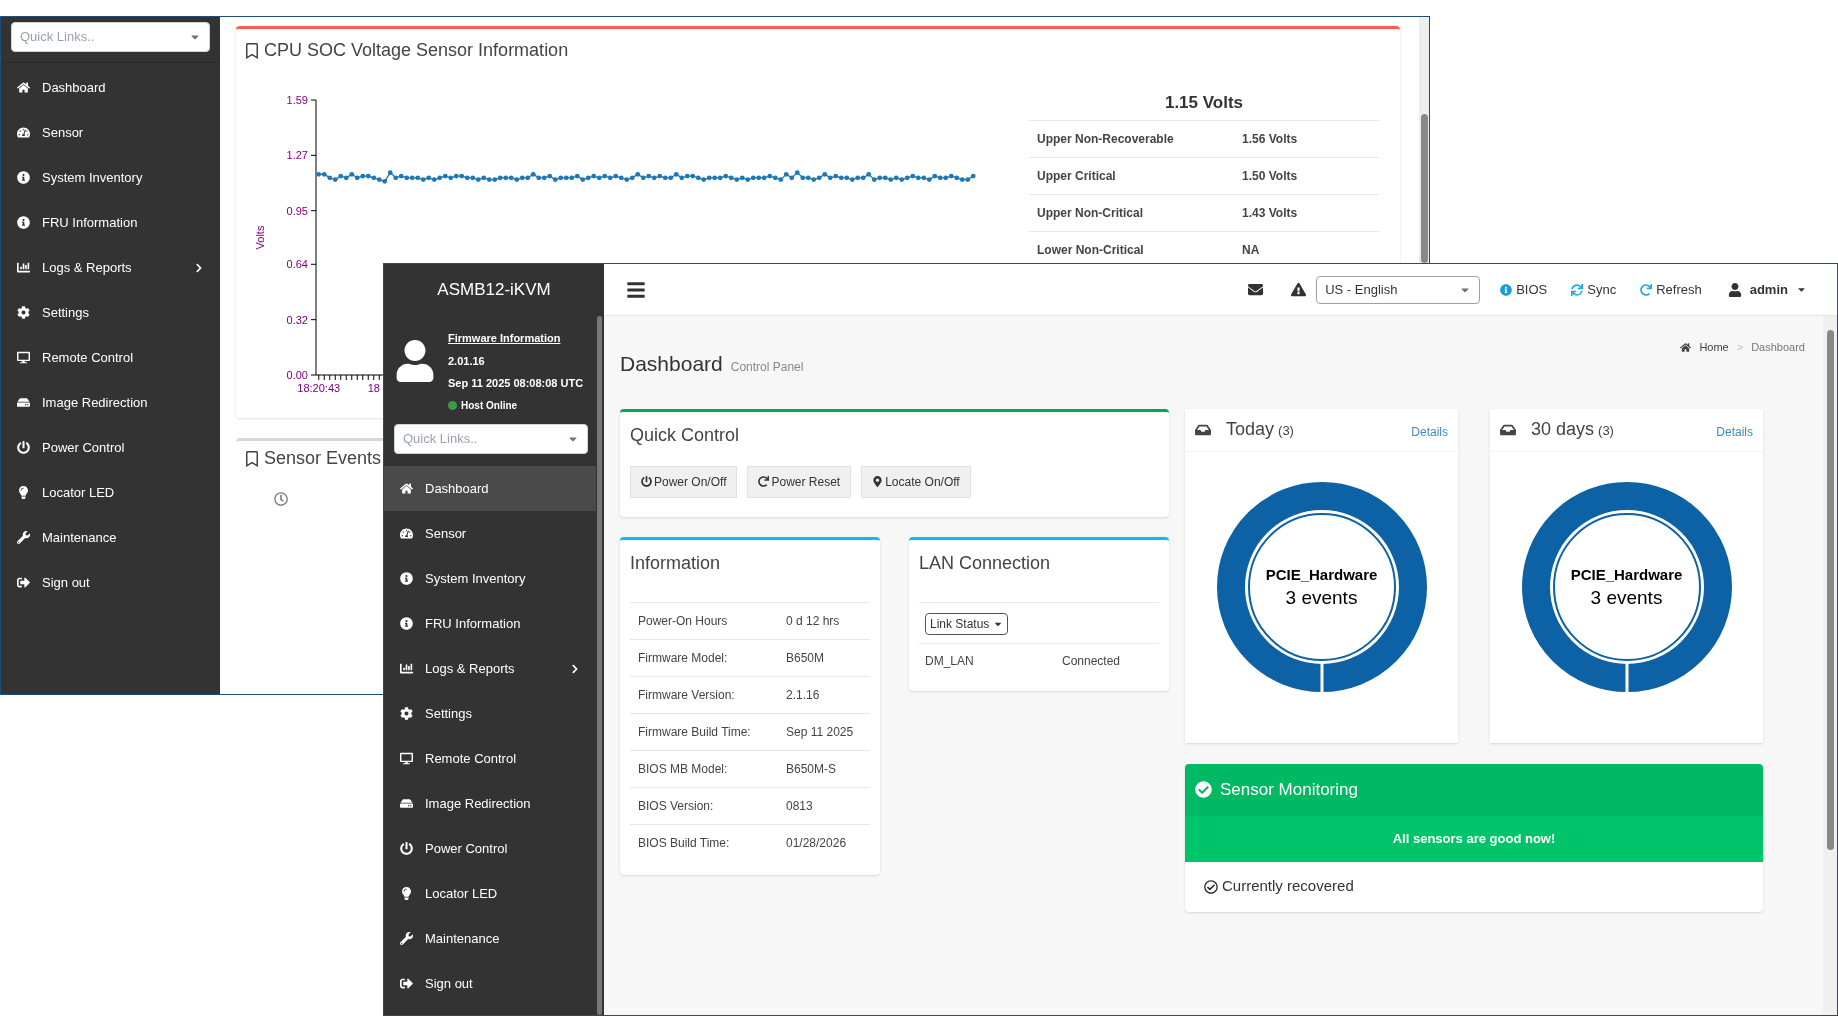 The height and width of the screenshot is (1033, 1838). What do you see at coordinates (1251, 250) in the screenshot?
I see `threshold-value: NA` at bounding box center [1251, 250].